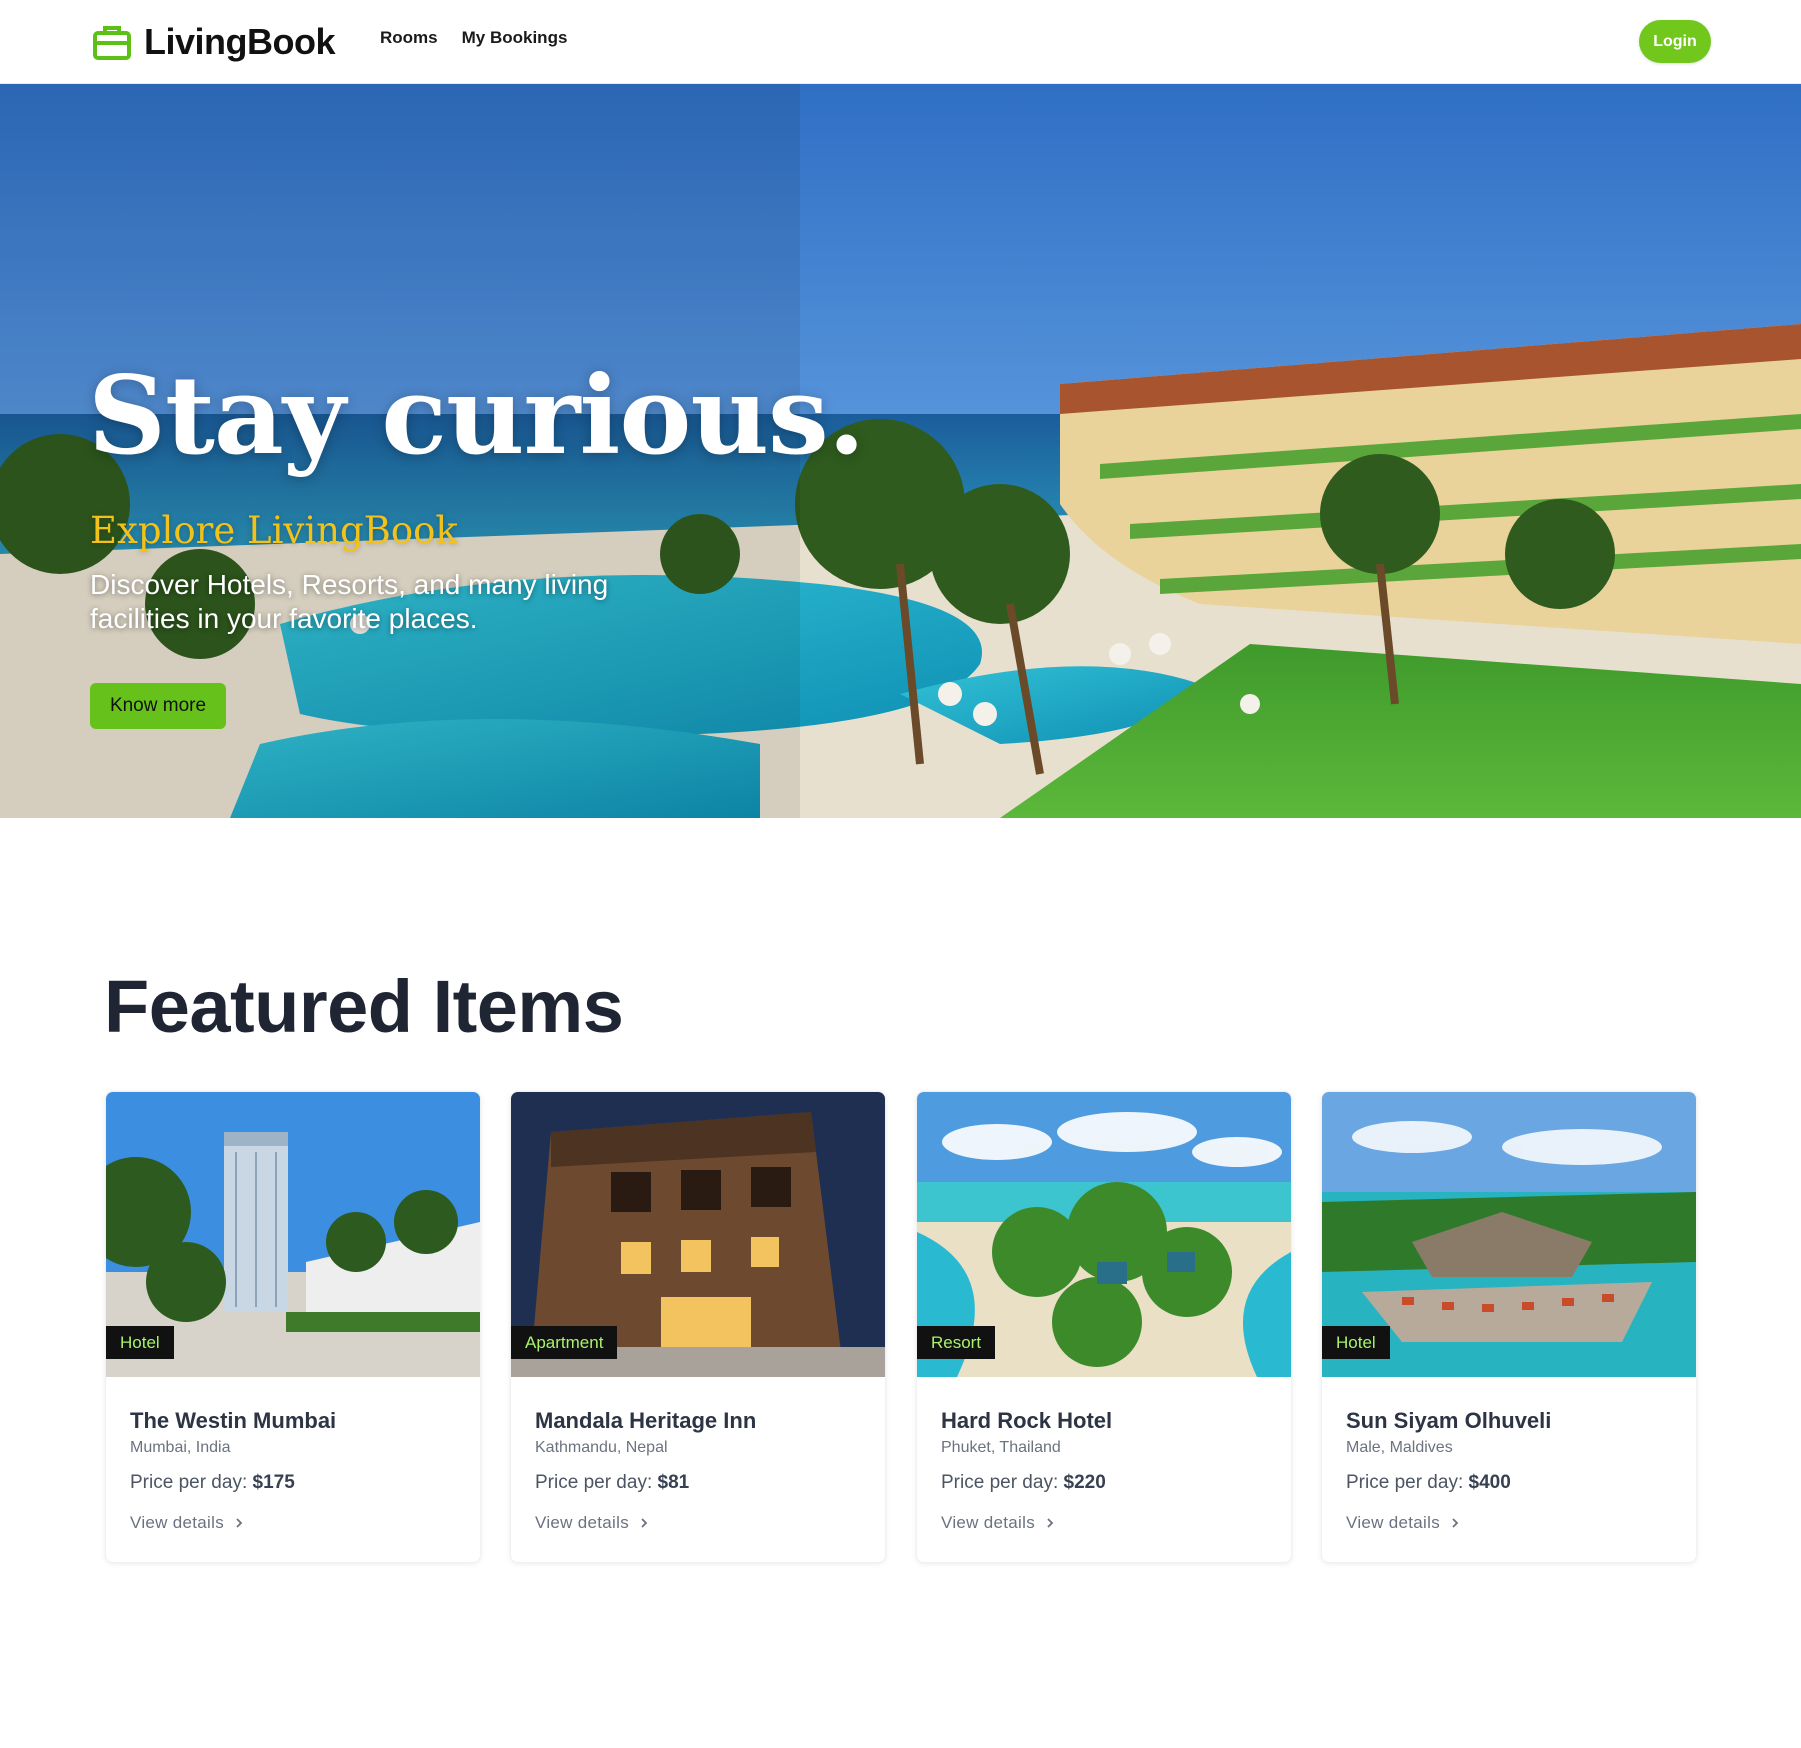 This screenshot has height=1748, width=1801. I want to click on price-value: $81, so click(673, 1482).